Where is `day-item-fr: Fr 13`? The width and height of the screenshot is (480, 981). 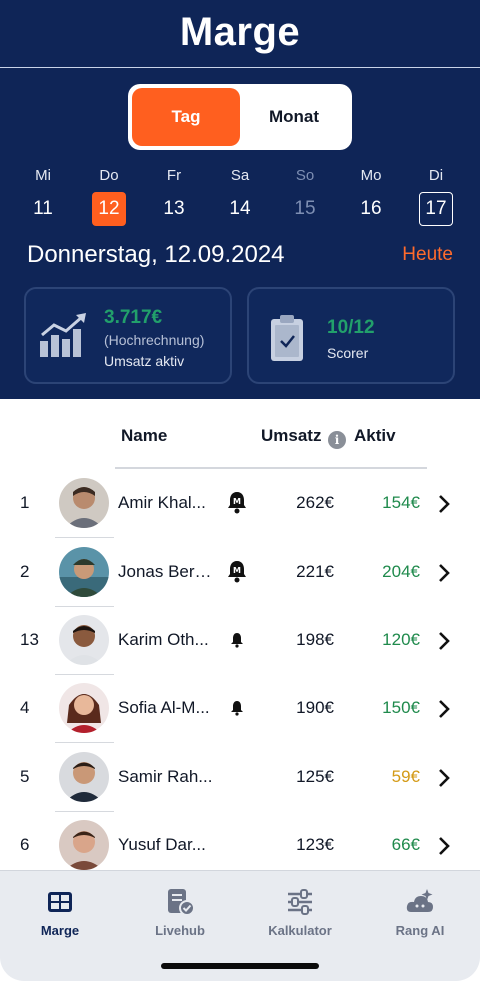
day-item-fr: Fr 13 is located at coordinates (174, 196).